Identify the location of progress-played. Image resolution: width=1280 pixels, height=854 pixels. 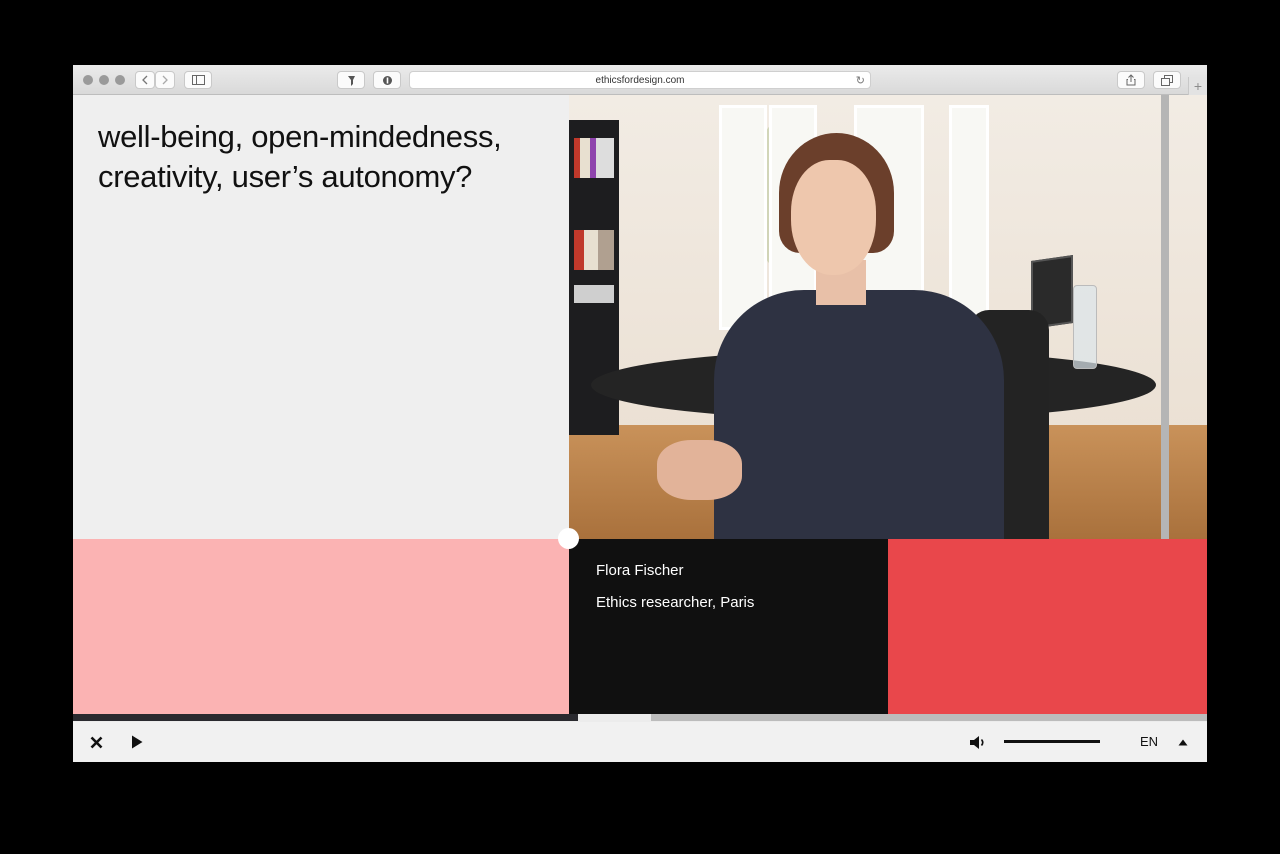
(325, 717).